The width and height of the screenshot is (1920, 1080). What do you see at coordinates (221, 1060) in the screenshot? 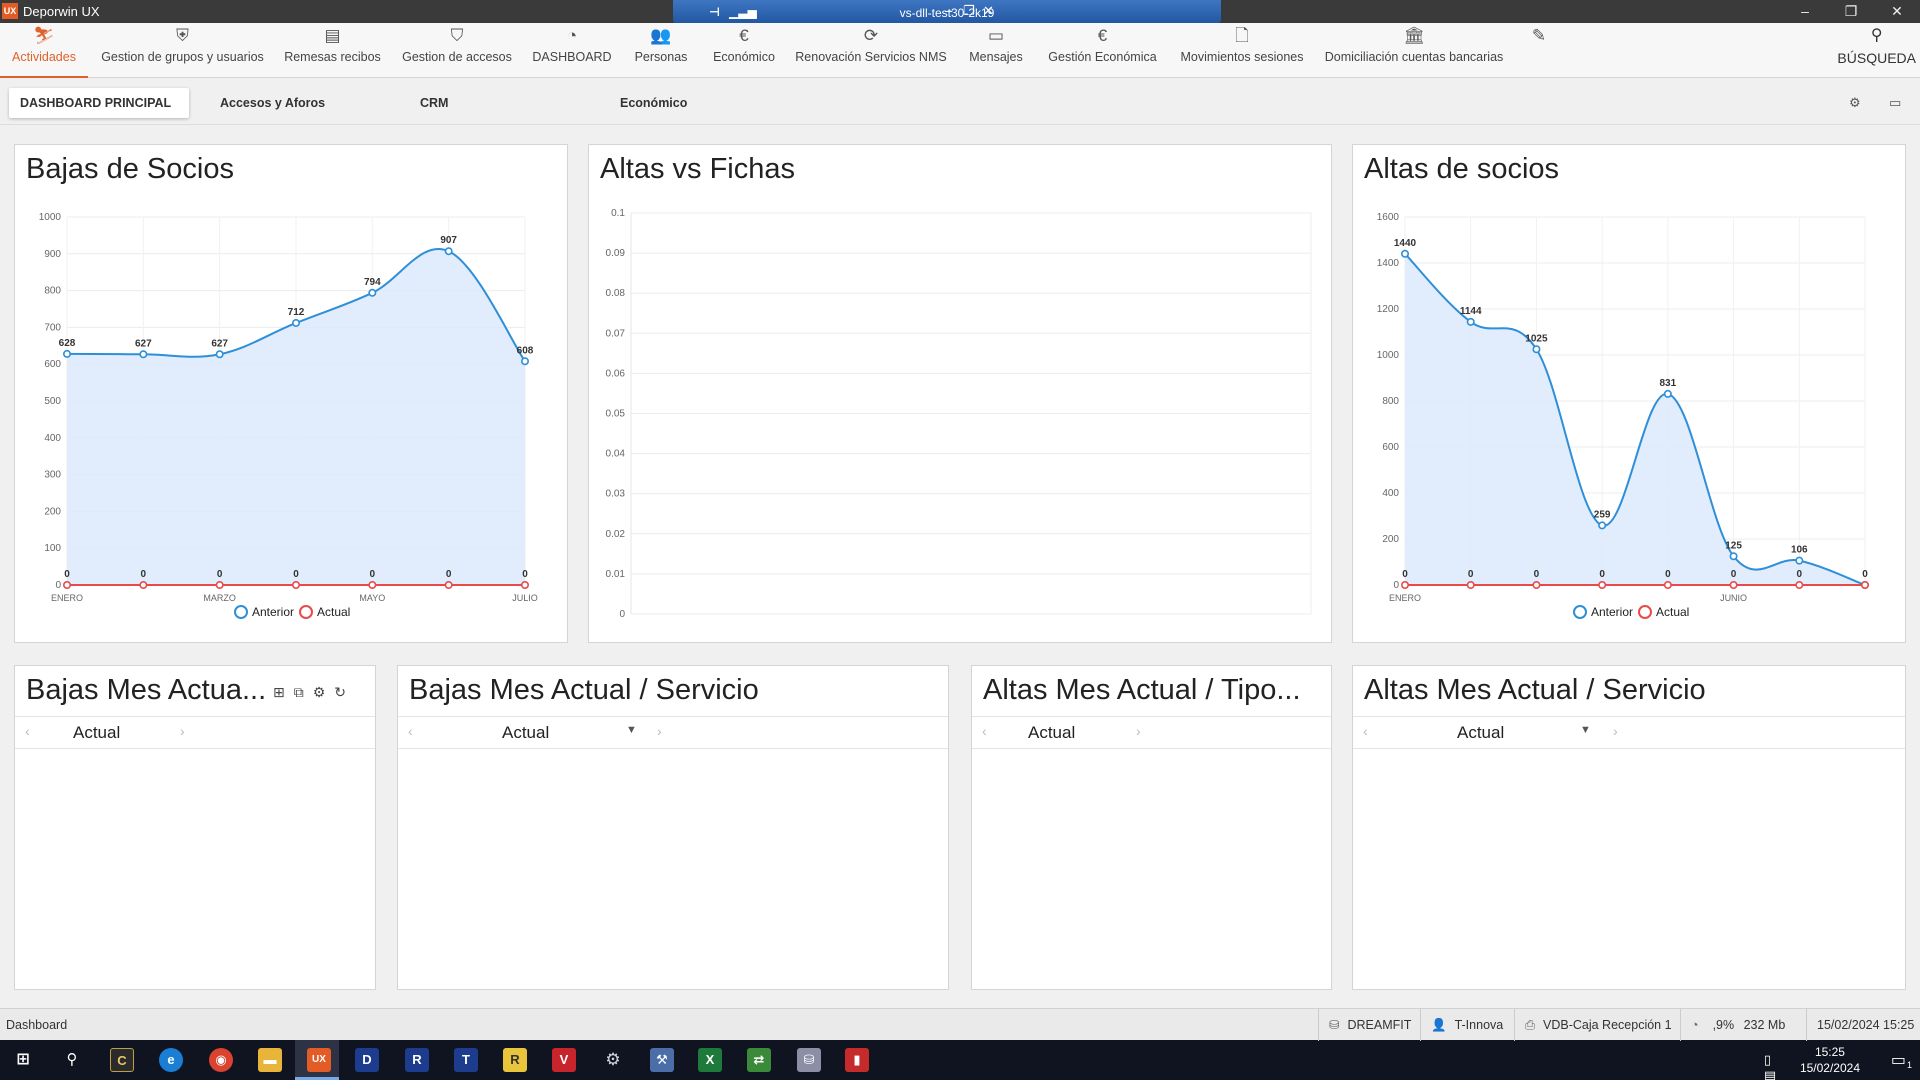
I see `chrome-icon: ◉` at bounding box center [221, 1060].